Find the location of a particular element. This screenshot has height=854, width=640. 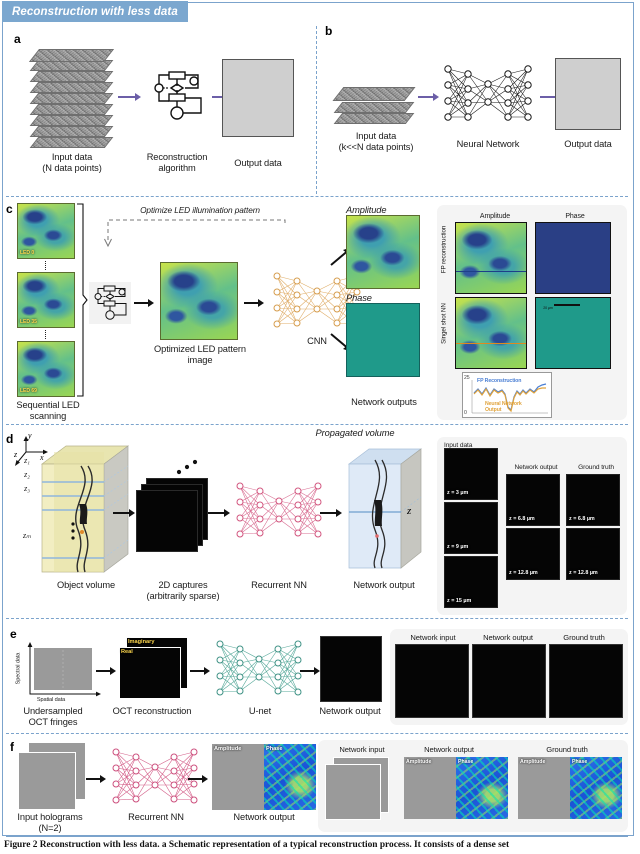

panel-b-input-label: Input data (k<<N data points) is located at coordinates (376, 141).